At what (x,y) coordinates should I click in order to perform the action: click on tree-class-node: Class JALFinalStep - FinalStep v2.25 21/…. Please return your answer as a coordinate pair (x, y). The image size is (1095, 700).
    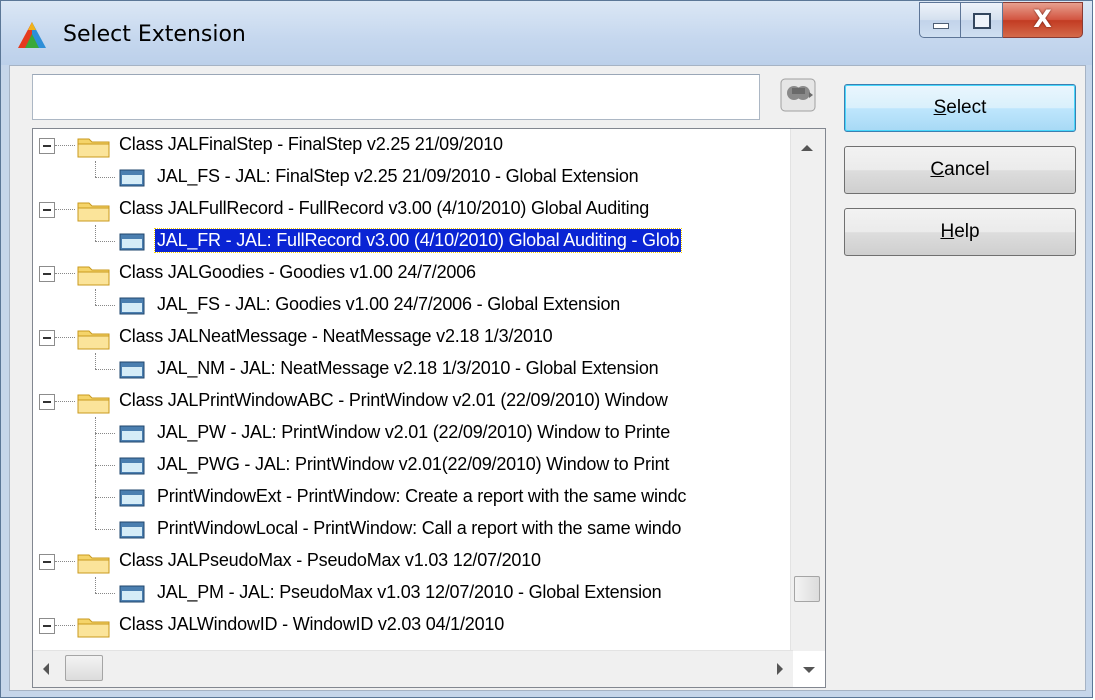
    Looking at the image, I should click on (413, 145).